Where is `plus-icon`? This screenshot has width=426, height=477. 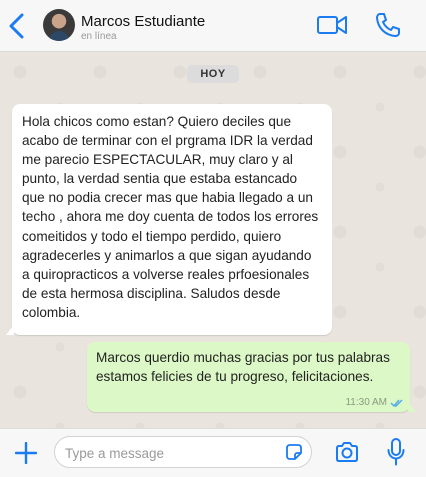 plus-icon is located at coordinates (26, 453).